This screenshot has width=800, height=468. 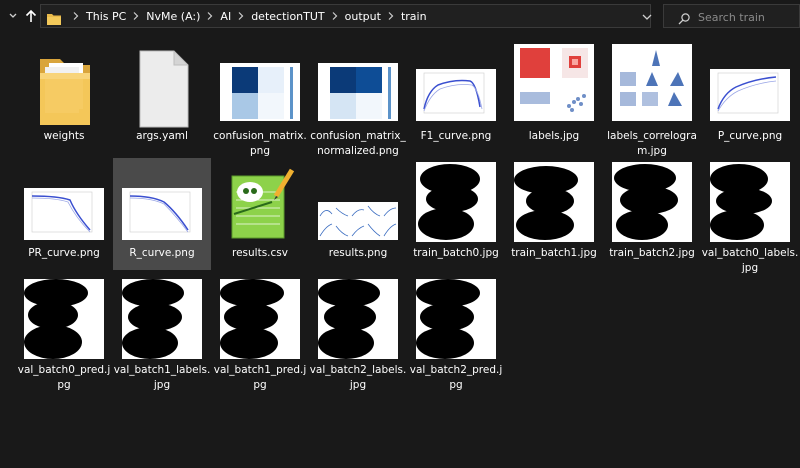 I want to click on file-item: val_batch2_labels.jpg, so click(x=358, y=333).